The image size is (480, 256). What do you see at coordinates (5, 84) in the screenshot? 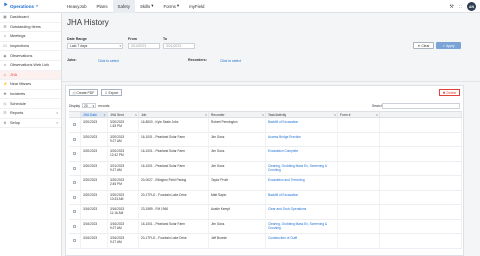
I see `near-miss-icon: ⚡` at bounding box center [5, 84].